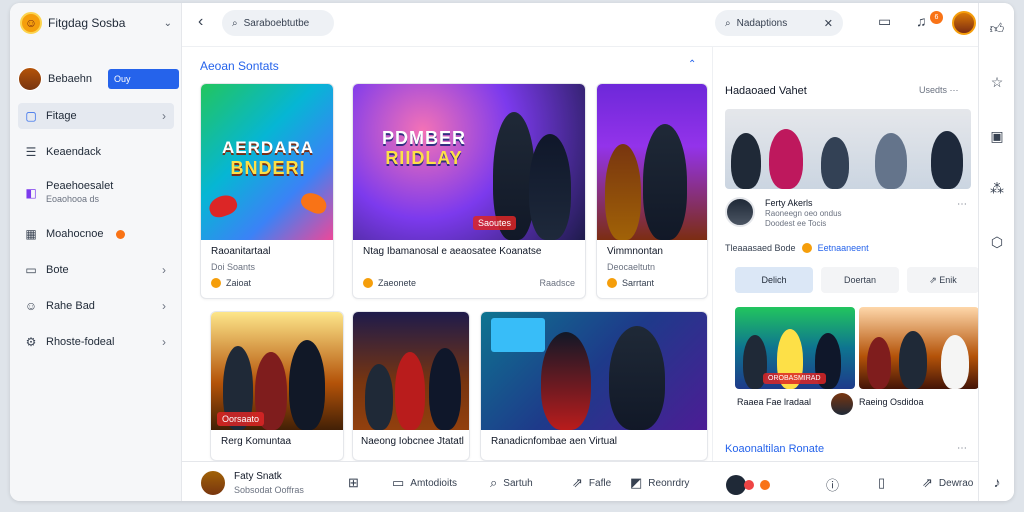 This screenshot has width=1024, height=512. What do you see at coordinates (98, 79) in the screenshot?
I see `profile: Bebaehn Ouy` at bounding box center [98, 79].